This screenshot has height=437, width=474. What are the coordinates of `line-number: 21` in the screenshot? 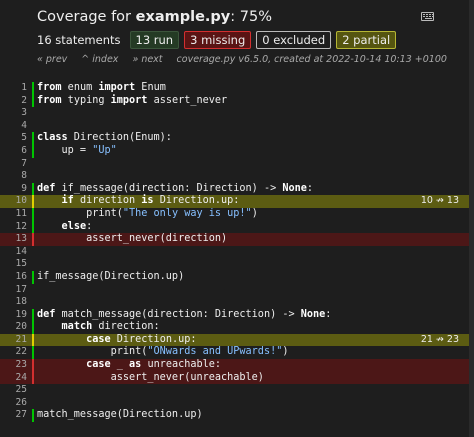 It's located at (13, 340).